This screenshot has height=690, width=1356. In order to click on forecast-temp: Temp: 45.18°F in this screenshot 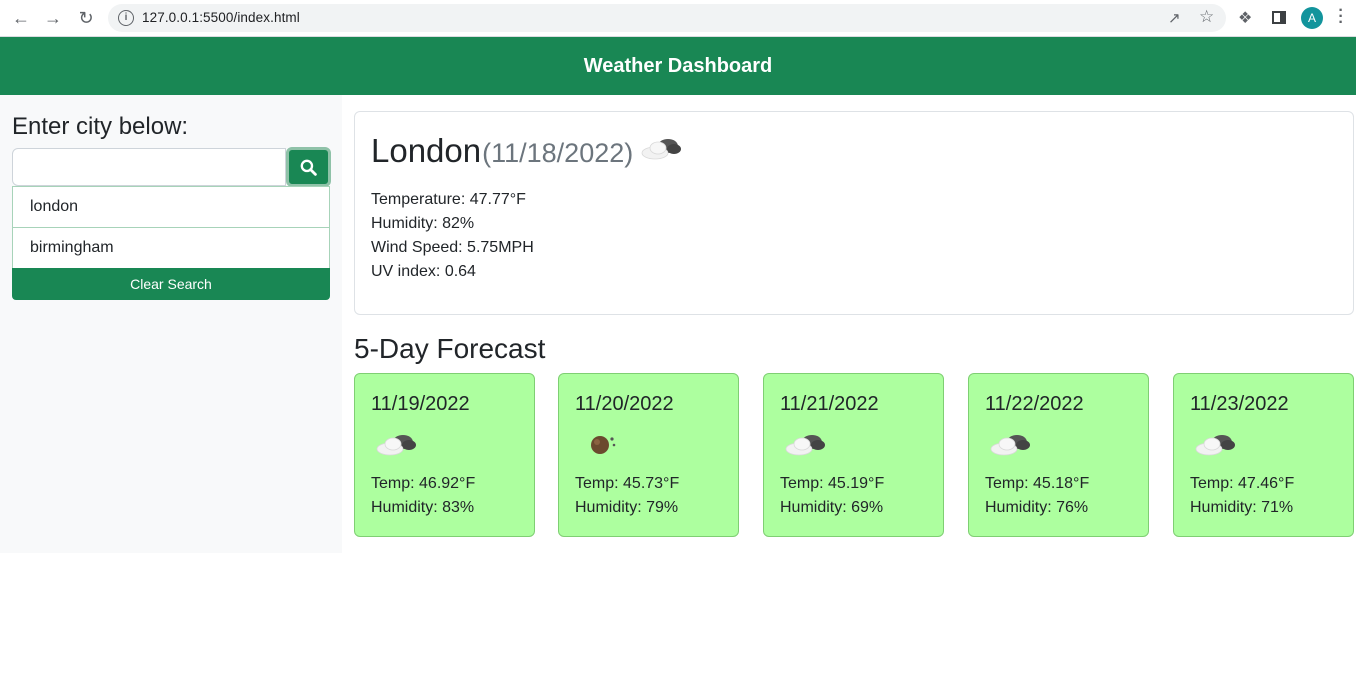, I will do `click(1037, 483)`.